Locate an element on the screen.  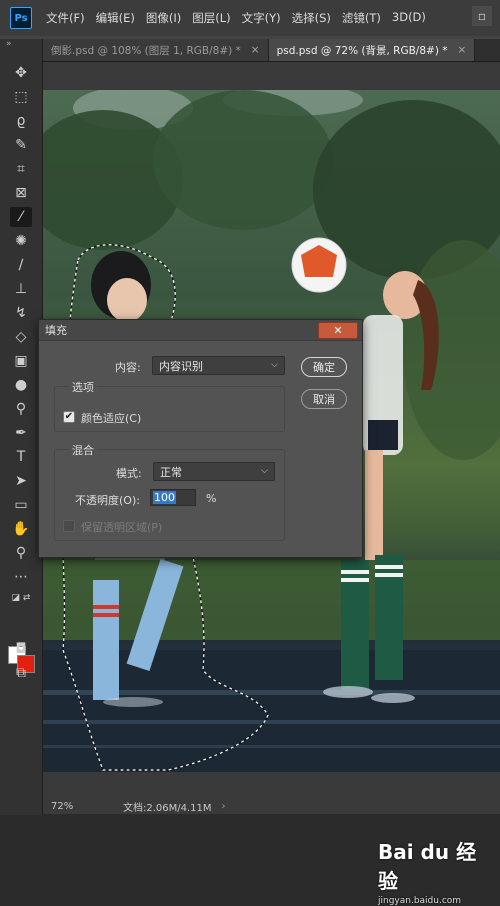
photoshop-logo: Ps is located at coordinates (21, 18).